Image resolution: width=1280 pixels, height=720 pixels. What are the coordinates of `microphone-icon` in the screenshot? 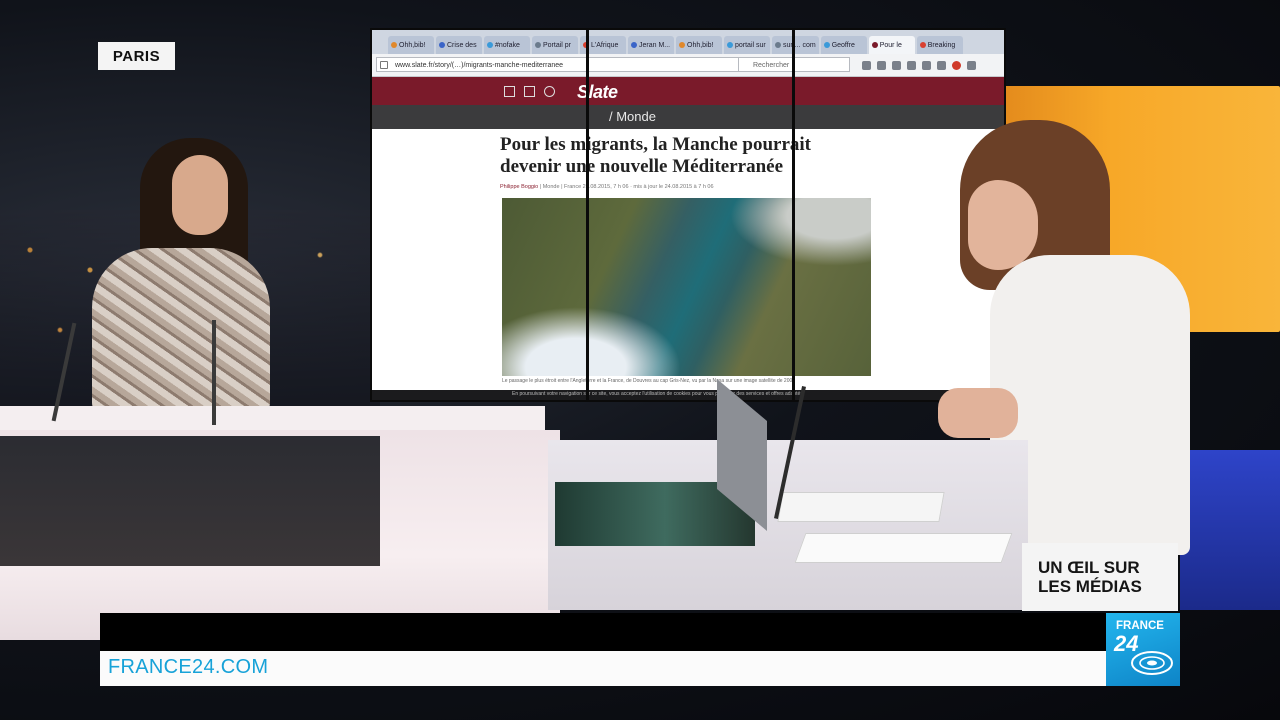 It's located at (214, 372).